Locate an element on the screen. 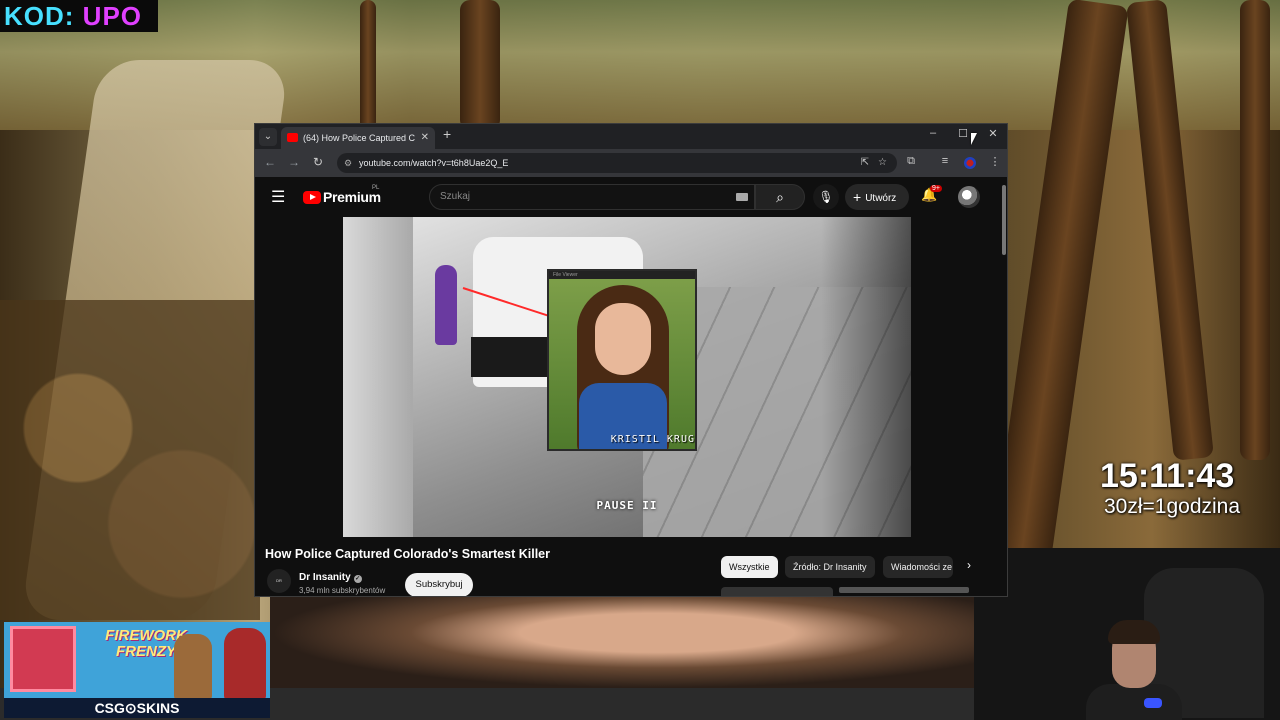  create-button: + Utwórz is located at coordinates (877, 197).